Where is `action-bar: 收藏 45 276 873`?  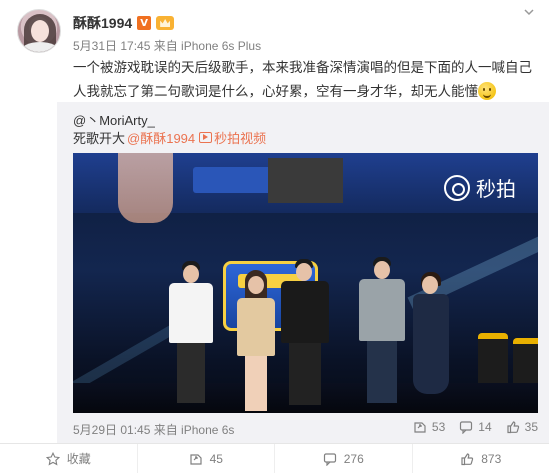
action-bar: 收藏 45 276 873 is located at coordinates (274, 458).